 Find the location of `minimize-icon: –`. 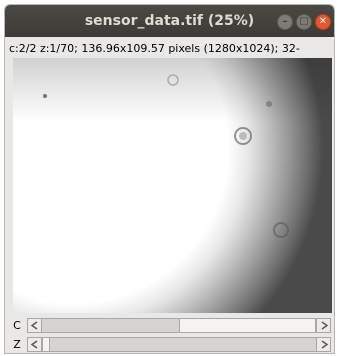

minimize-icon: – is located at coordinates (285, 21).